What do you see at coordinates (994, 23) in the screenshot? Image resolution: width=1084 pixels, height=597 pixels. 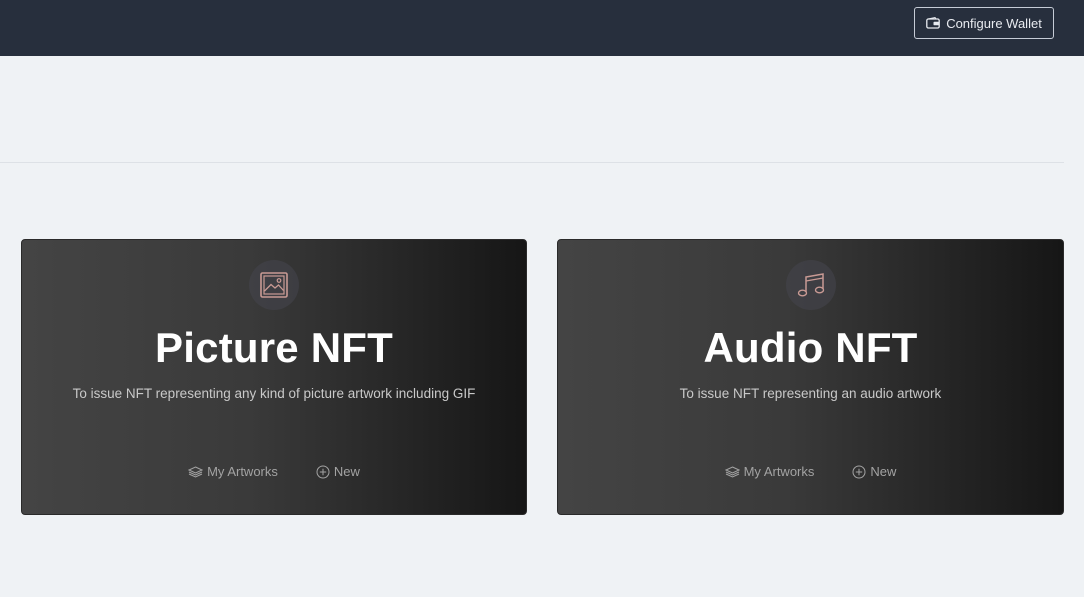 I see `configure-wallet-label: Configure Wallet` at bounding box center [994, 23].